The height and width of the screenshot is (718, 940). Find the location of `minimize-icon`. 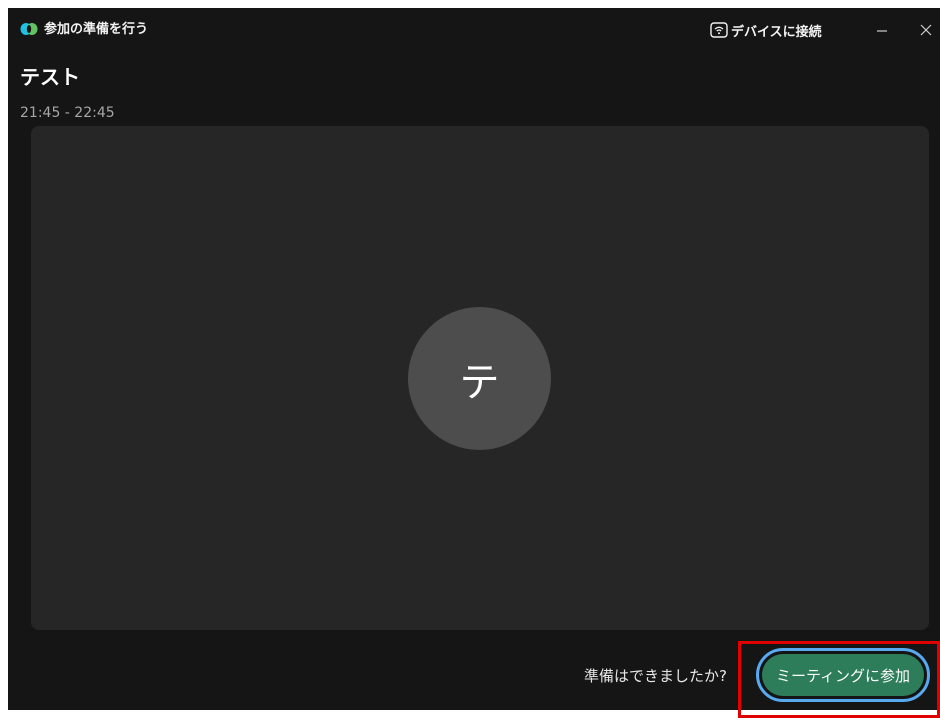

minimize-icon is located at coordinates (882, 31).